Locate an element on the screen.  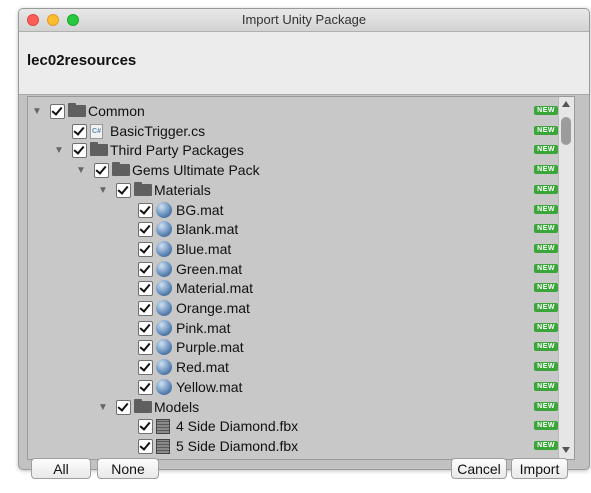
item-label: Material.mat is located at coordinates (215, 288).